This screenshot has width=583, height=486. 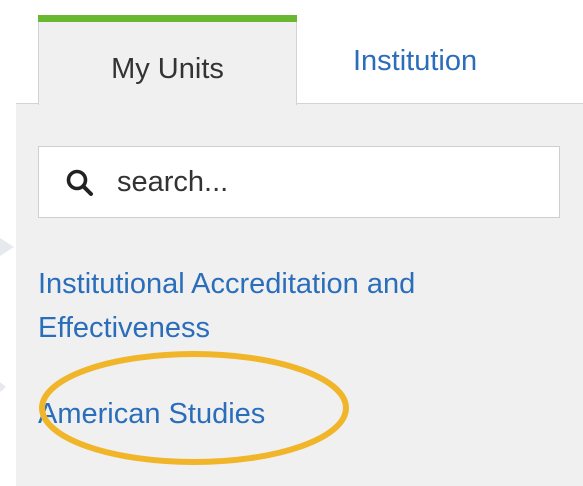 I want to click on search-box, so click(x=299, y=182).